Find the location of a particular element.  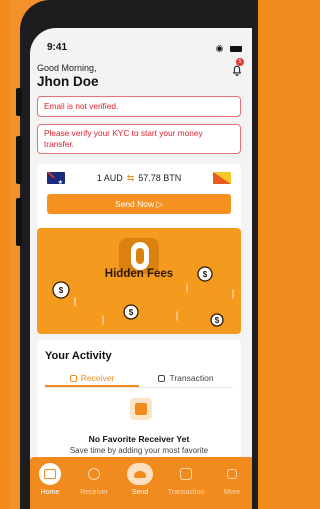

battery-icon is located at coordinates (236, 48).